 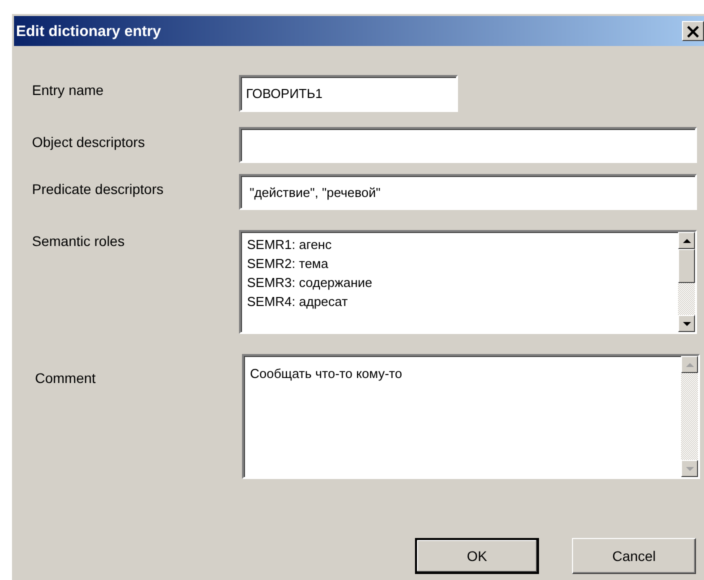 What do you see at coordinates (686, 266) in the screenshot?
I see `scrollbar-thumb` at bounding box center [686, 266].